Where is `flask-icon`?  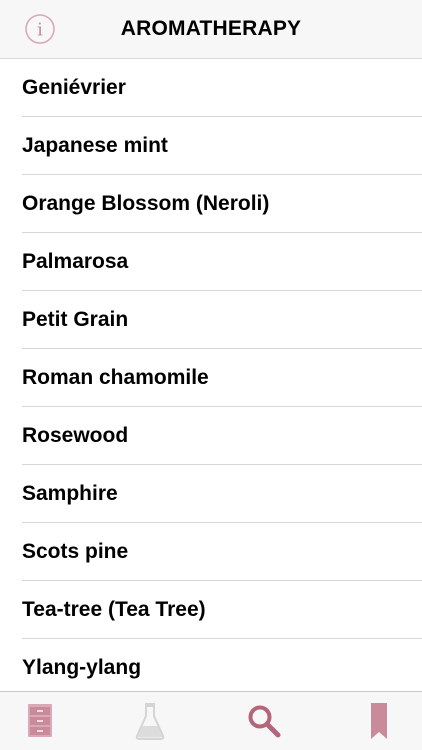
flask-icon is located at coordinates (150, 721).